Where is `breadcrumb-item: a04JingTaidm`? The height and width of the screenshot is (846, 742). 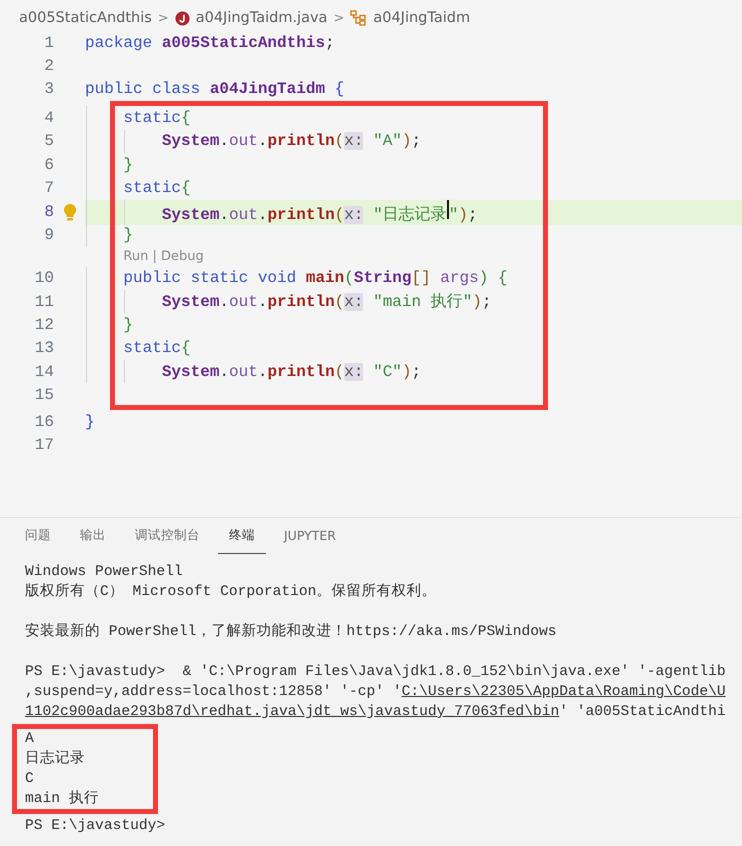
breadcrumb-item: a04JingTaidm is located at coordinates (421, 18).